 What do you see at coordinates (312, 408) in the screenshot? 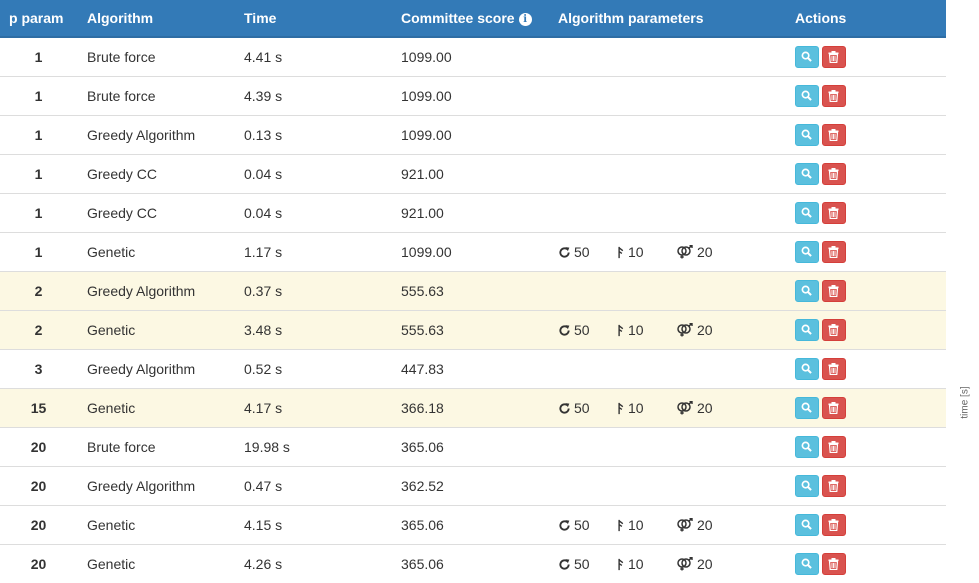
I see `cell-time: 4.17 s` at bounding box center [312, 408].